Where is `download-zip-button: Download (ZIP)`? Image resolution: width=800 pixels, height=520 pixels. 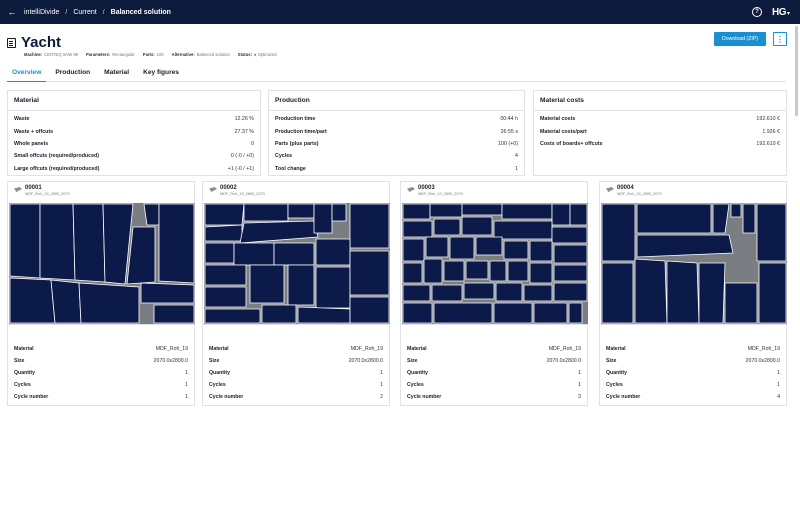 download-zip-button: Download (ZIP) is located at coordinates (740, 39).